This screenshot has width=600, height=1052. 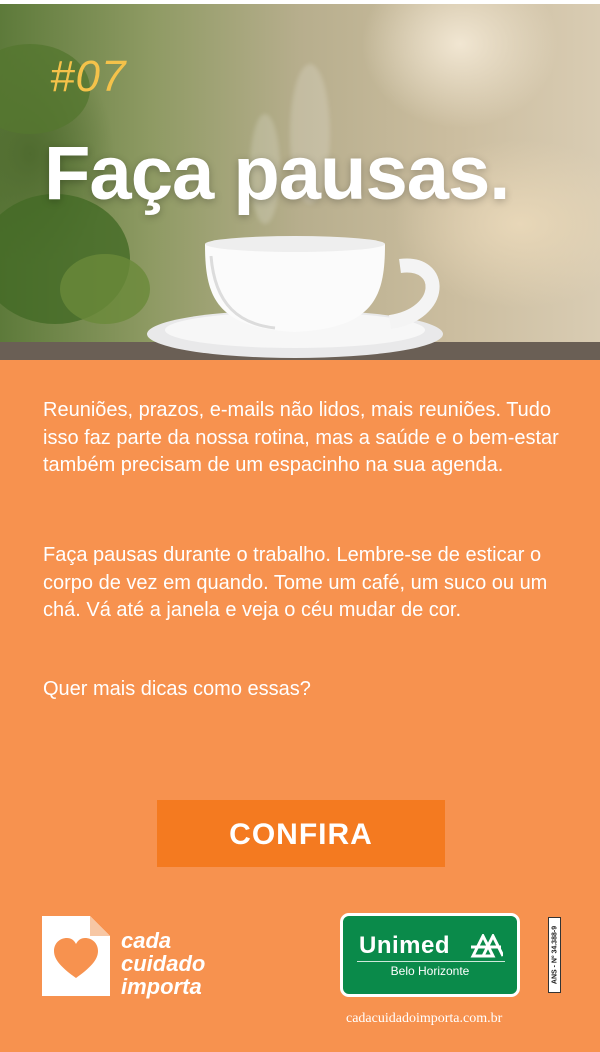 I want to click on website-link: cadacuidadoimporta.com.br, so click(x=424, y=1019).